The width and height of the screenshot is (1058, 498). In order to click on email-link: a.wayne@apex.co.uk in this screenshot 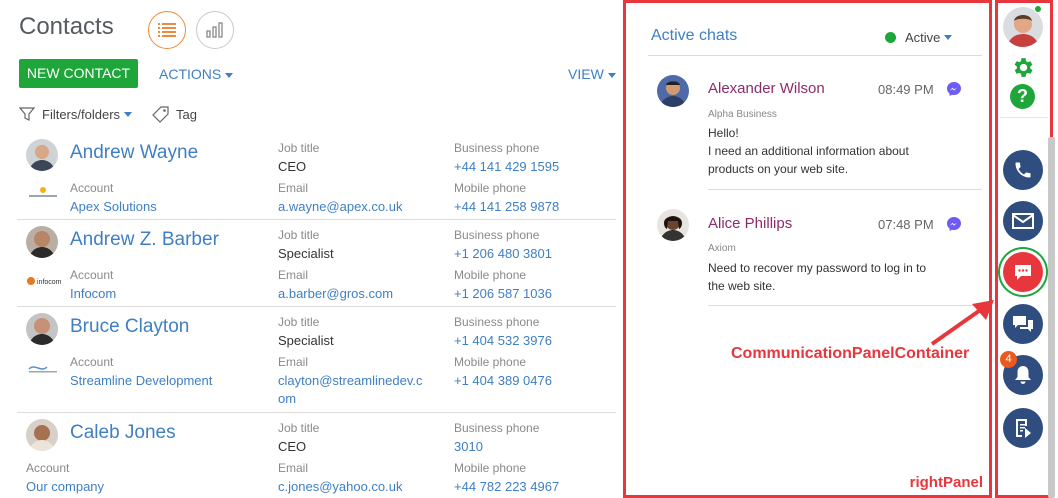, I will do `click(340, 206)`.